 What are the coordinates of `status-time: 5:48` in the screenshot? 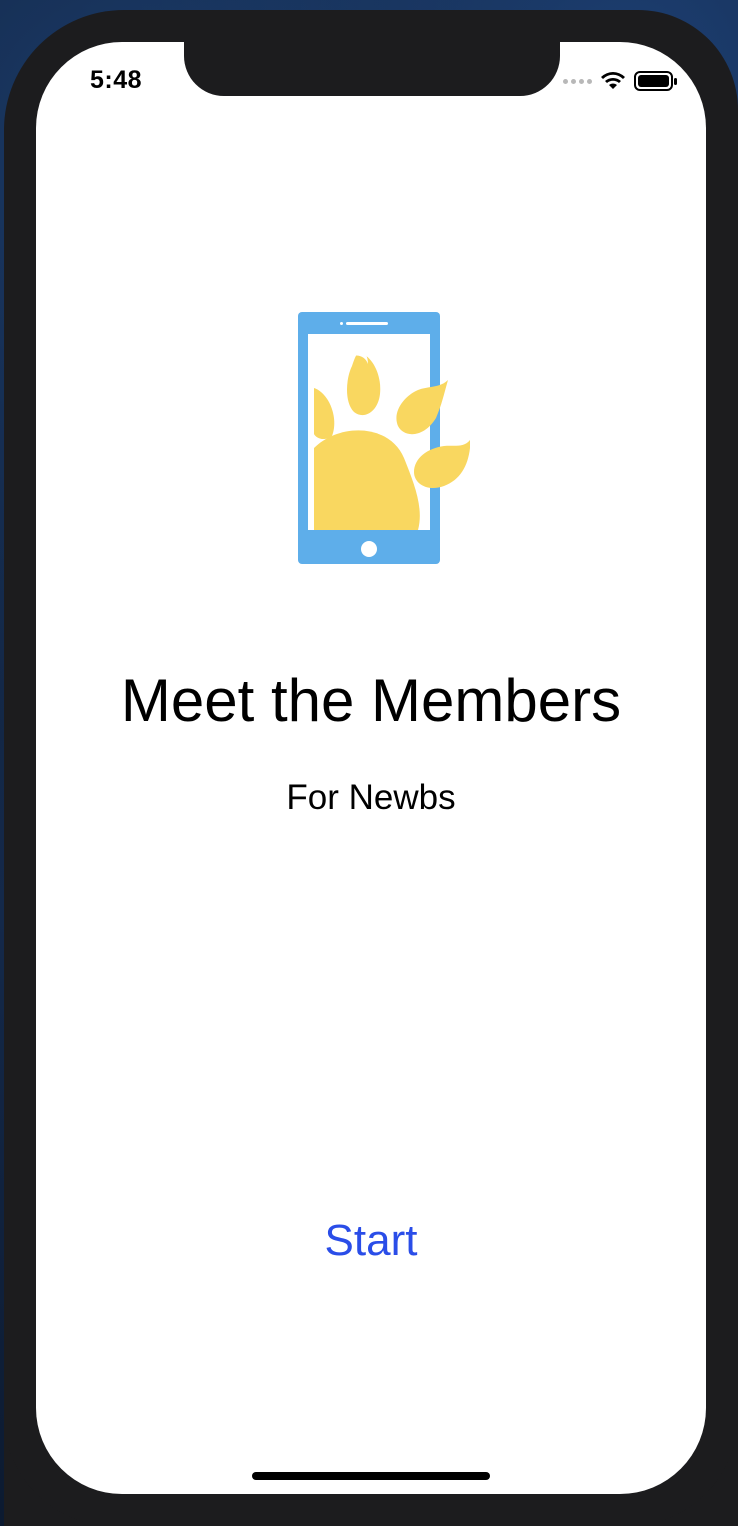 It's located at (116, 80).